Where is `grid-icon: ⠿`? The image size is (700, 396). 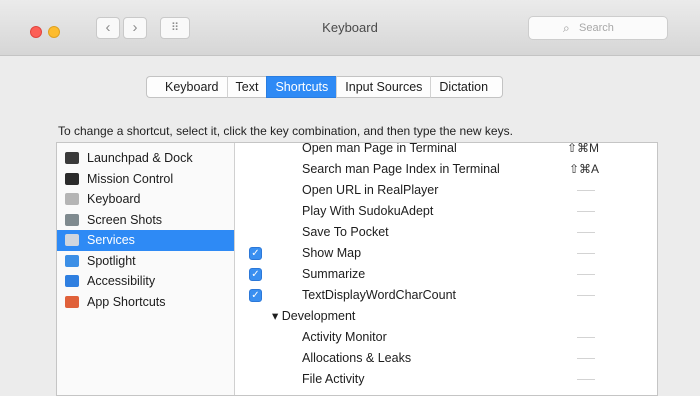 grid-icon: ⠿ is located at coordinates (175, 28).